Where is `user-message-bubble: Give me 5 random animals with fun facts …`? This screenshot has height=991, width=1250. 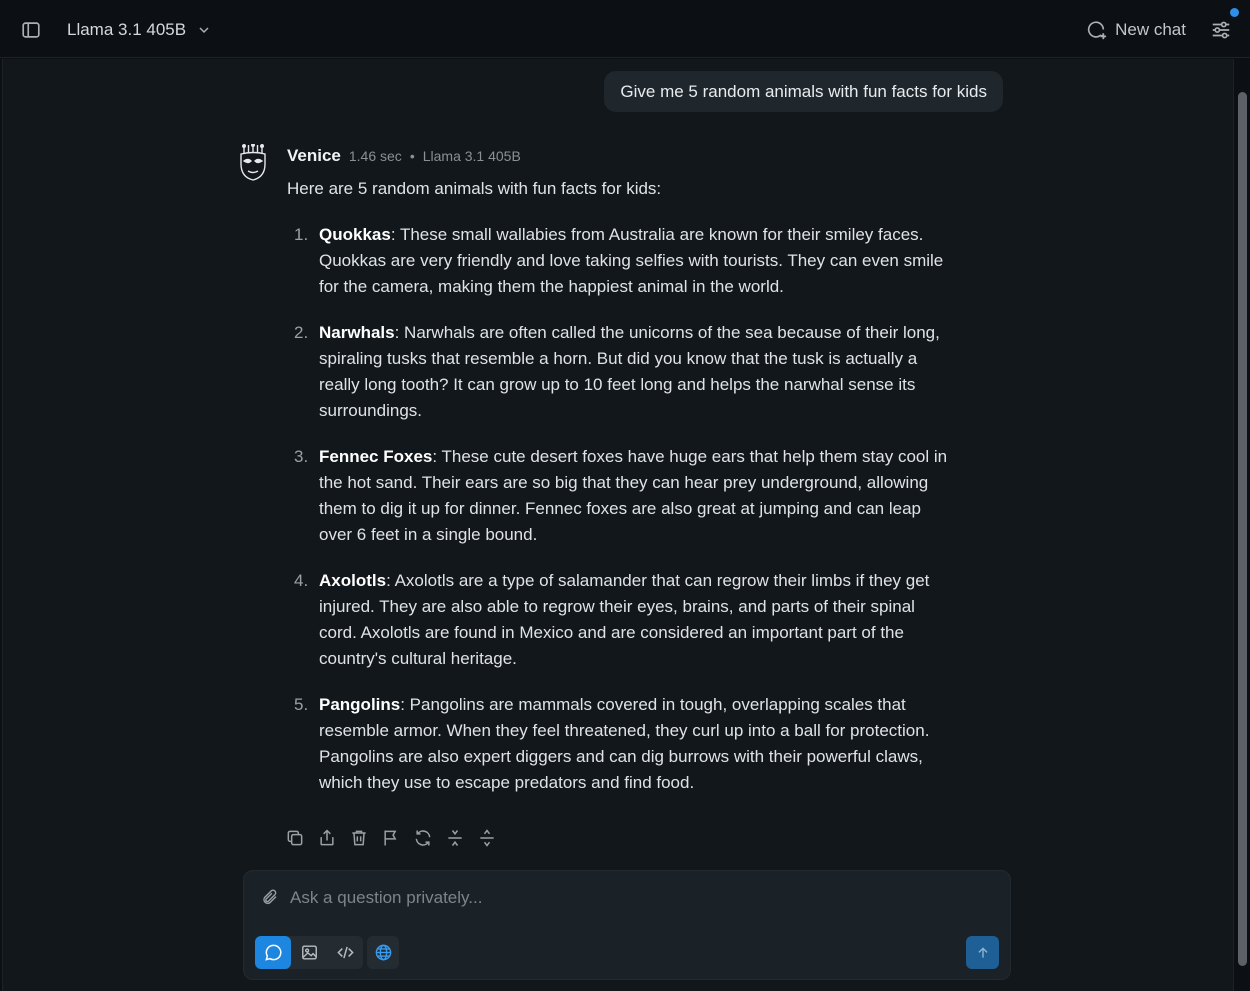 user-message-bubble: Give me 5 random animals with fun facts … is located at coordinates (803, 91).